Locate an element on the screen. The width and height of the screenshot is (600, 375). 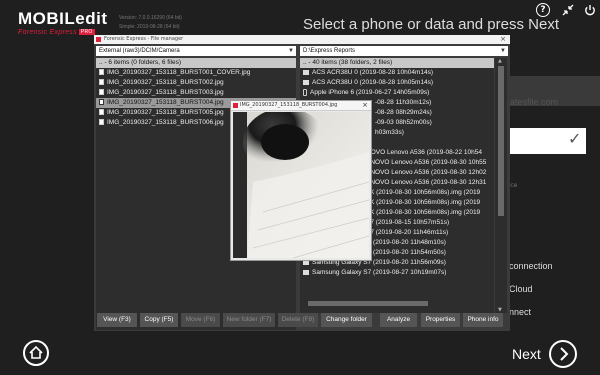
next-button is located at coordinates (563, 354).